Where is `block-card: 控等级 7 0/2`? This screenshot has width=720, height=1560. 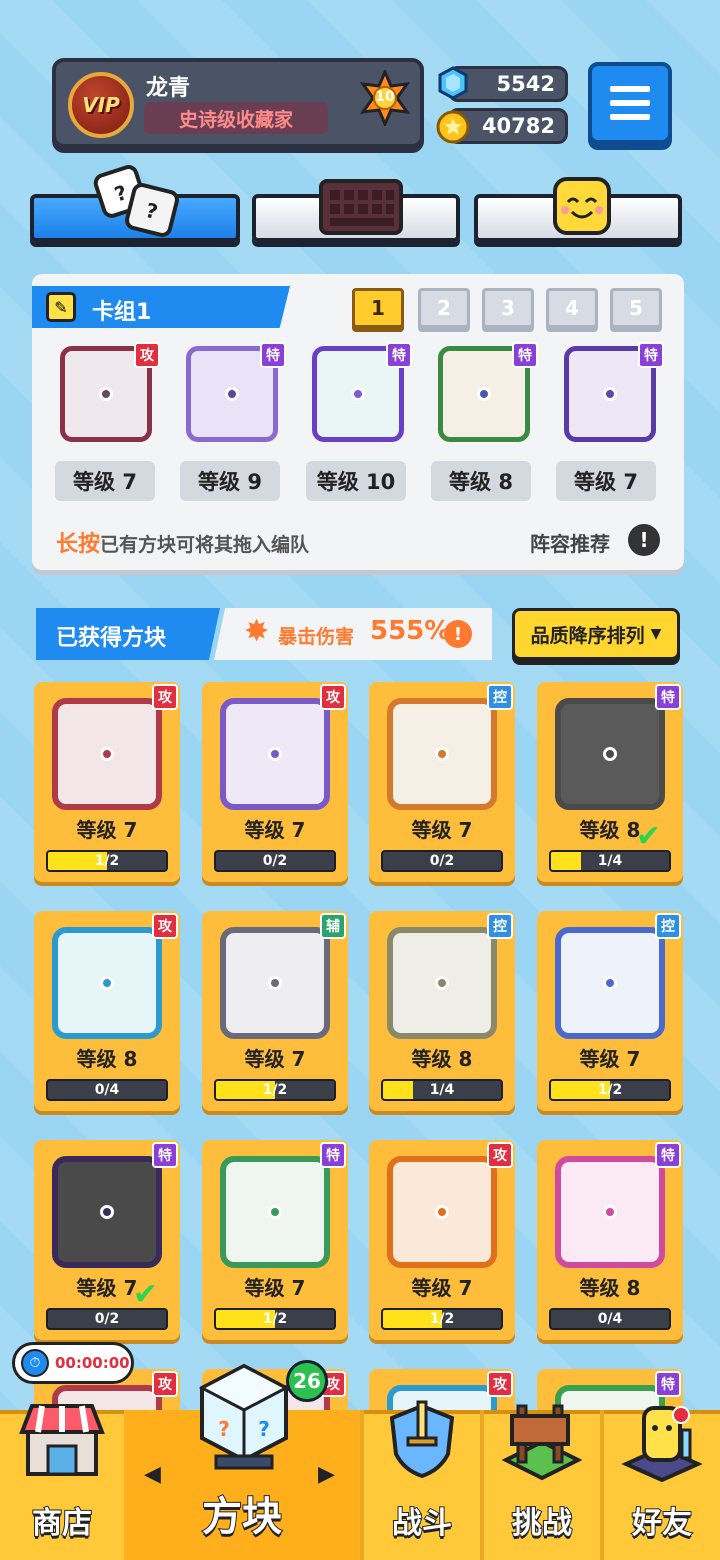 block-card: 控等级 7 0/2 is located at coordinates (442, 782).